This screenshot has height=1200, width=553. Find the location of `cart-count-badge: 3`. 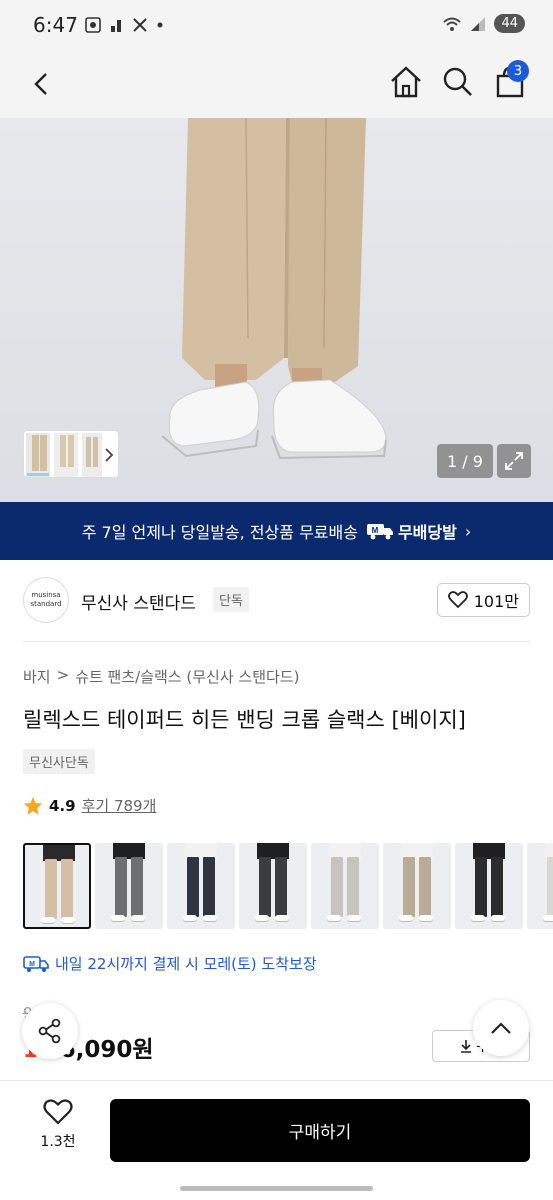

cart-count-badge: 3 is located at coordinates (518, 71).